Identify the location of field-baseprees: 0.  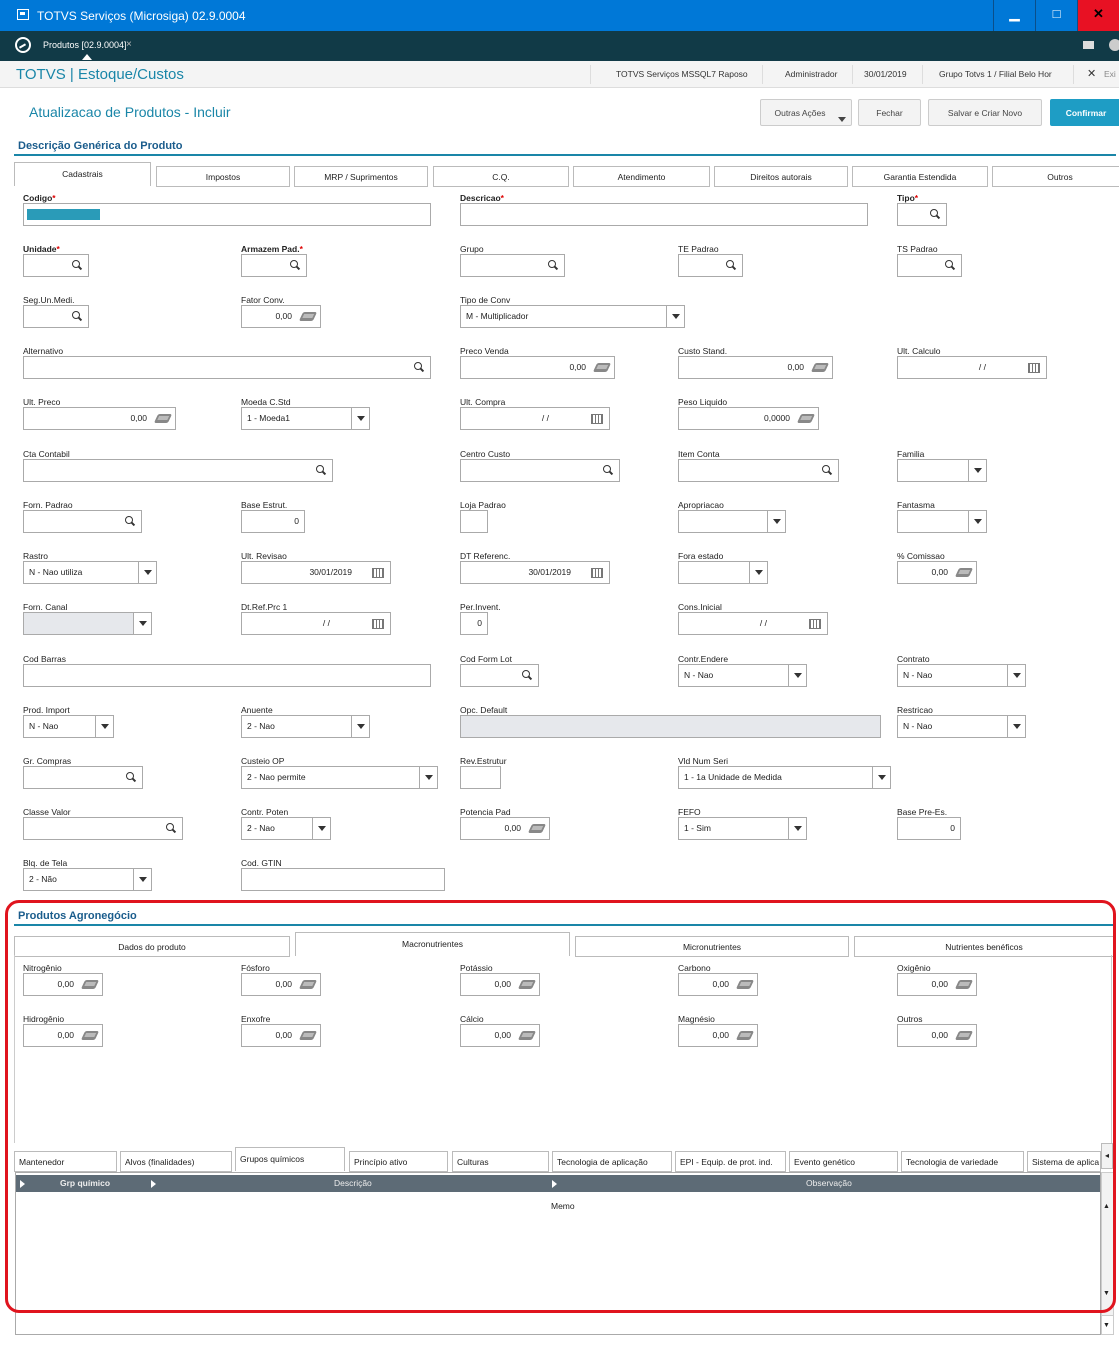
(929, 828).